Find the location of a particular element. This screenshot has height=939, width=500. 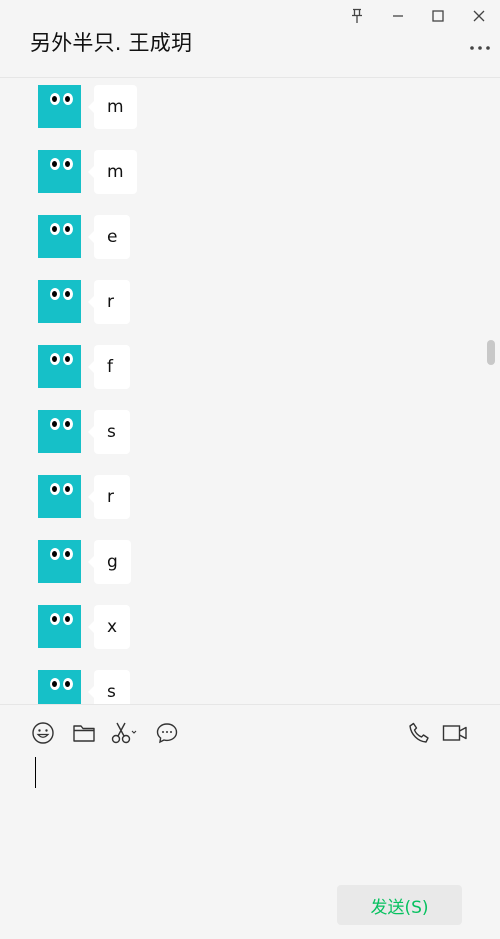

emoji-icon is located at coordinates (43, 733).